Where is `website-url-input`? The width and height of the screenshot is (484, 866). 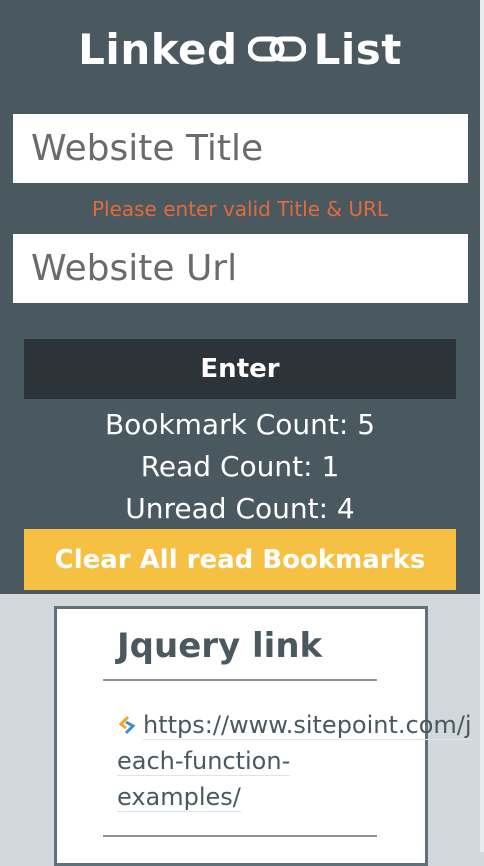 website-url-input is located at coordinates (240, 268).